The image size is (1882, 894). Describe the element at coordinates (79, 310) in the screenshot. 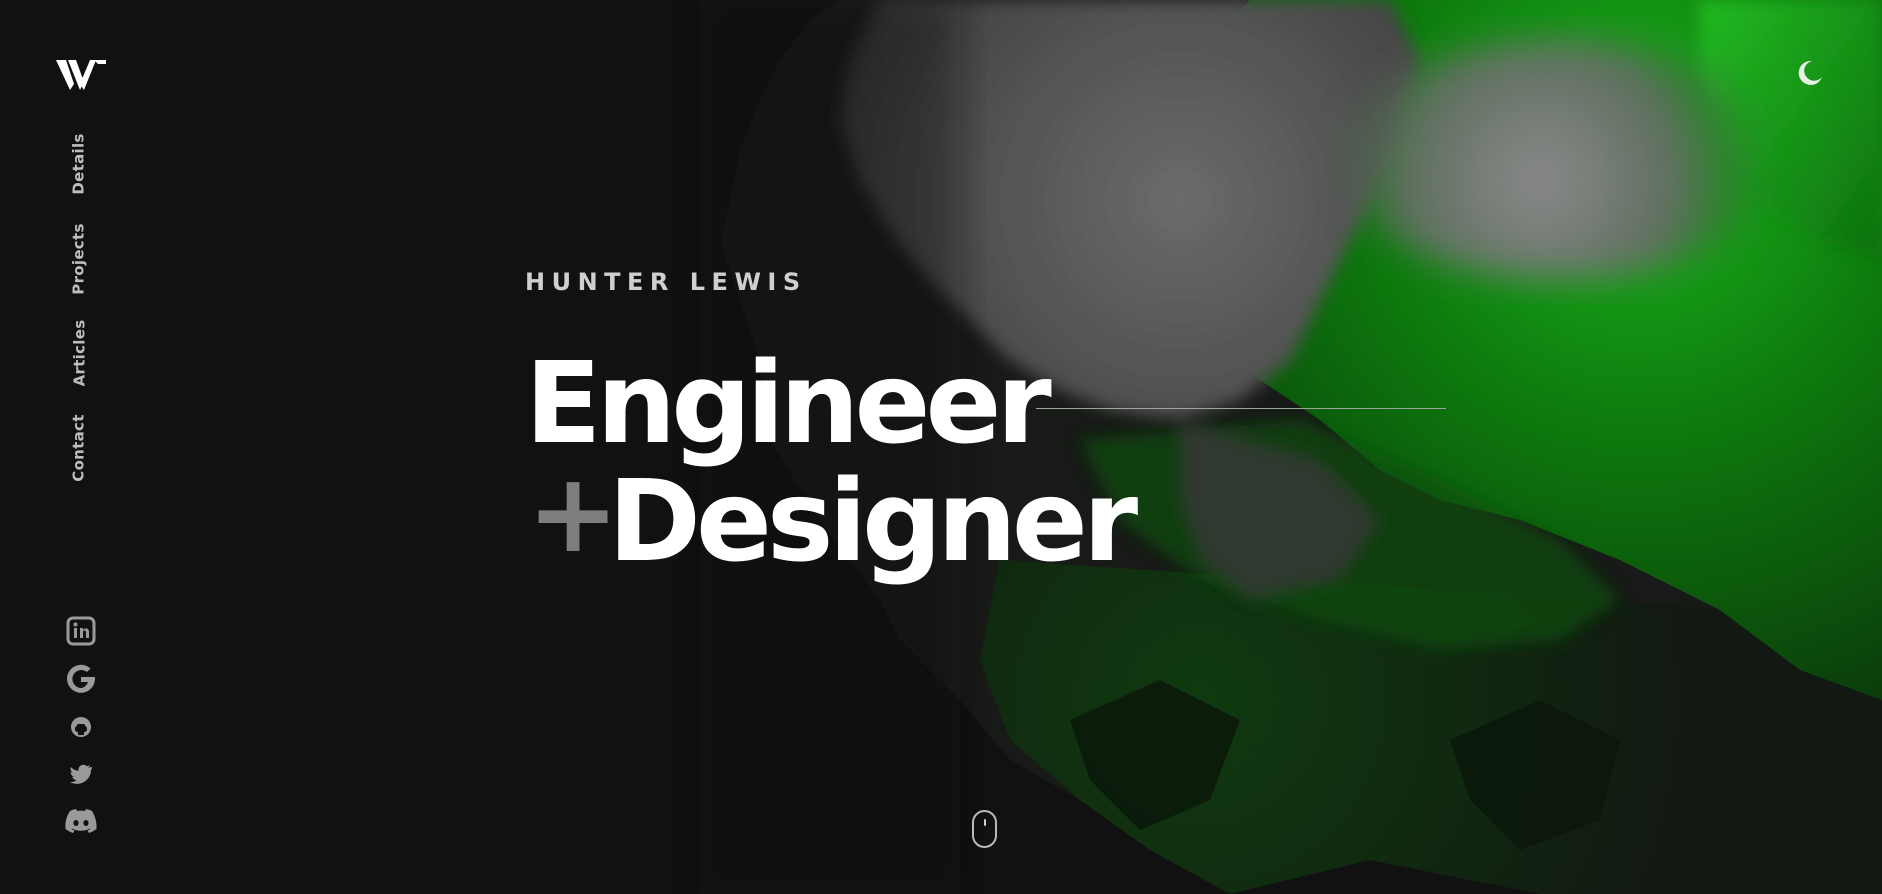

I see `vertical-nav: Details Projects Articles Contact` at that location.